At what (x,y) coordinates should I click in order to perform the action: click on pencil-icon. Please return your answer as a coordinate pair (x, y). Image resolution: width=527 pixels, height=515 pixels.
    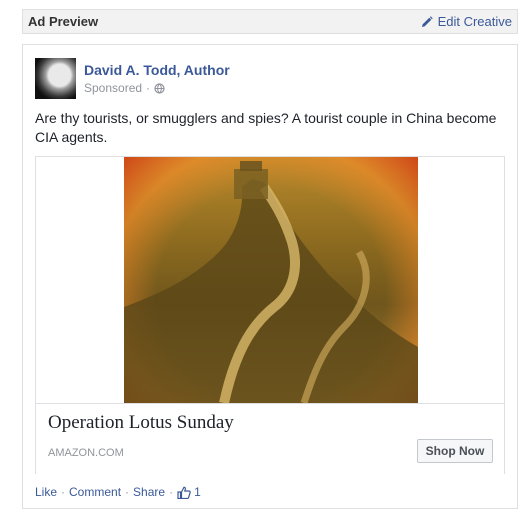
    Looking at the image, I should click on (427, 21).